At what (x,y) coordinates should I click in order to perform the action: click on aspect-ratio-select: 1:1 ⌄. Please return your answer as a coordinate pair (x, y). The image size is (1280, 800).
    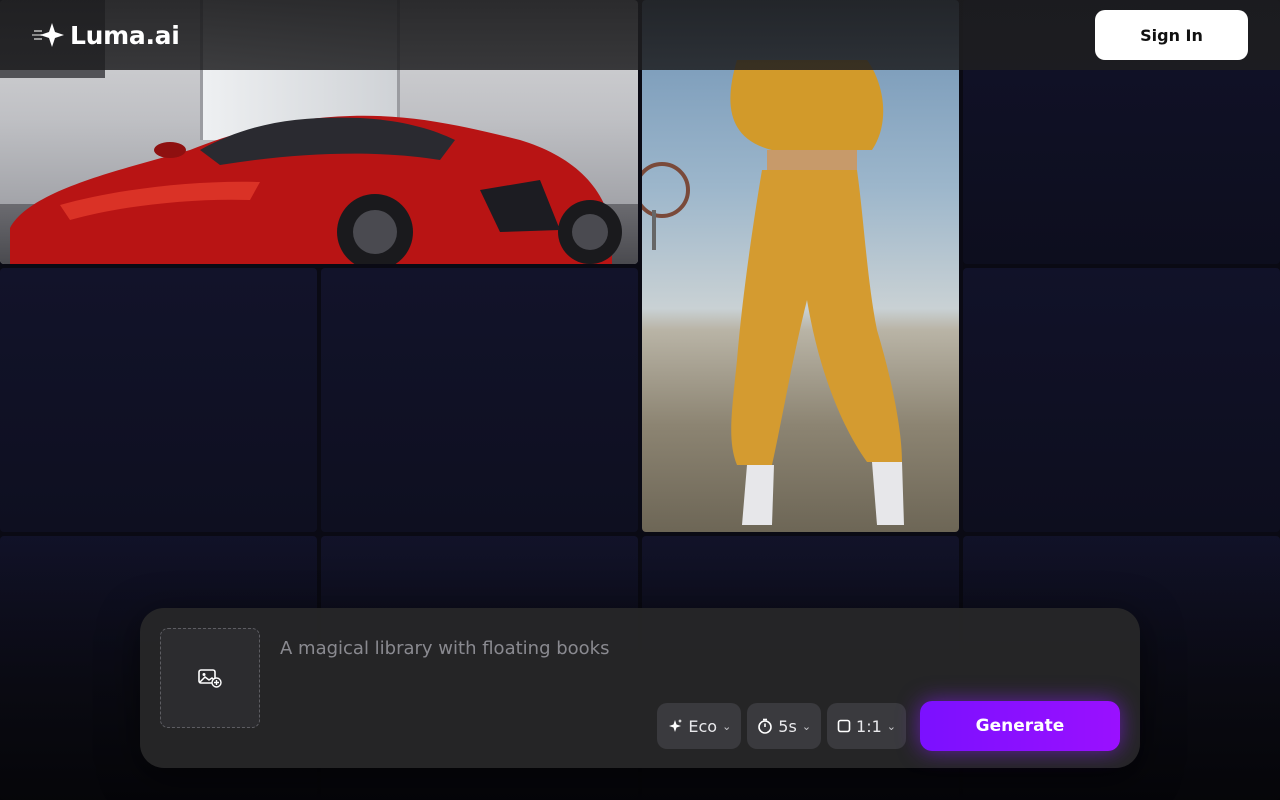
    Looking at the image, I should click on (866, 726).